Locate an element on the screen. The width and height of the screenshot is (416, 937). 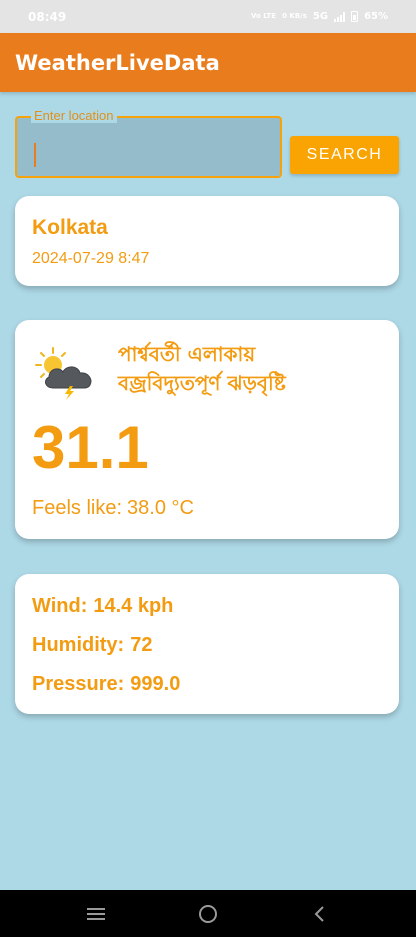
wind-label: Wind: is located at coordinates (60, 606).